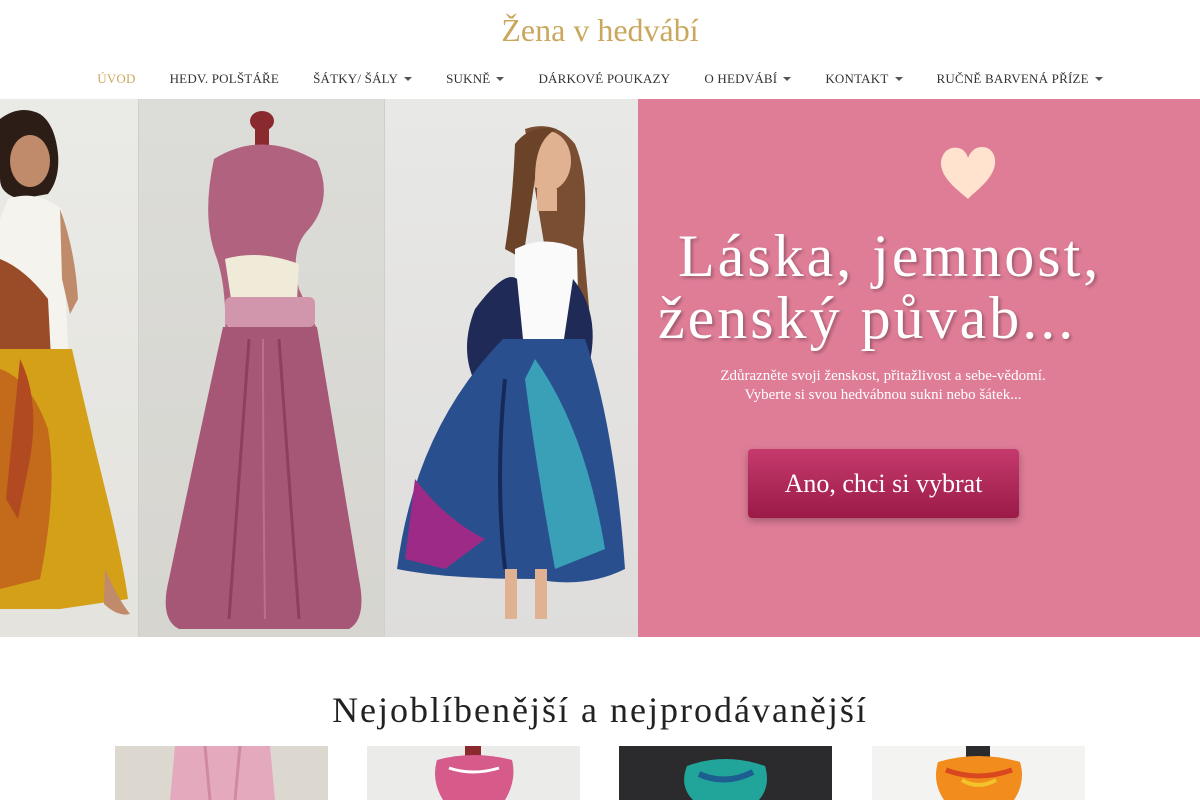  I want to click on product-thumb-teal-scarf, so click(725, 773).